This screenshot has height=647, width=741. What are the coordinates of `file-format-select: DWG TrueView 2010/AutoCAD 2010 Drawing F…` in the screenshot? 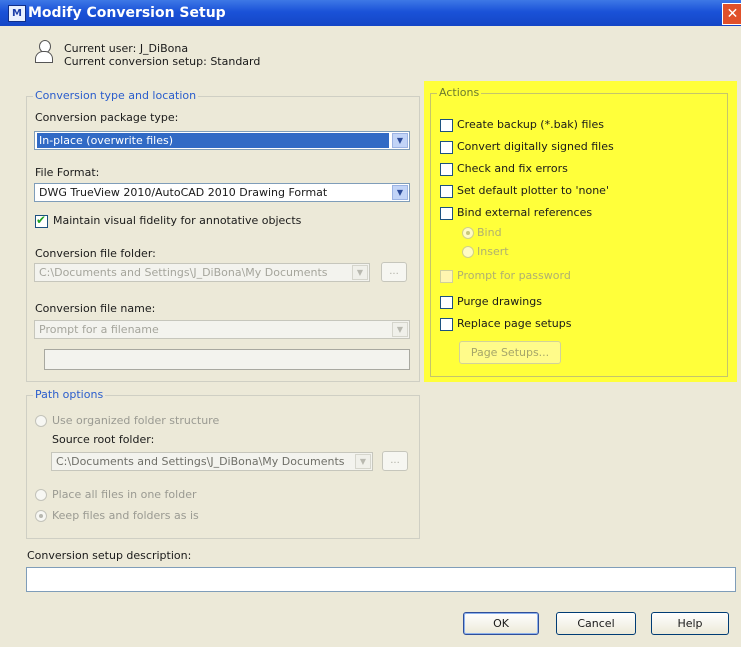 It's located at (222, 192).